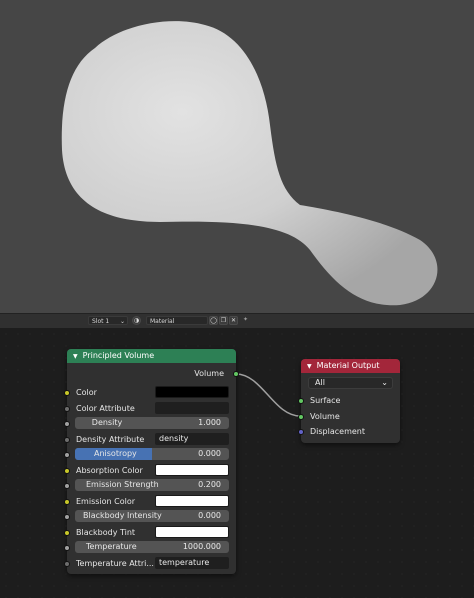  Describe the element at coordinates (101, 321) in the screenshot. I see `slot-label: Slot 1` at that location.